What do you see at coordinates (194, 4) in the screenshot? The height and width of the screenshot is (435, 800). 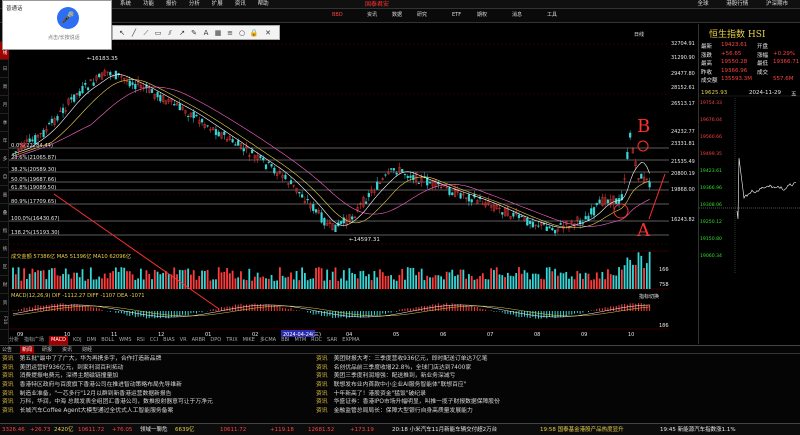 I see `menu-item: 分析` at bounding box center [194, 4].